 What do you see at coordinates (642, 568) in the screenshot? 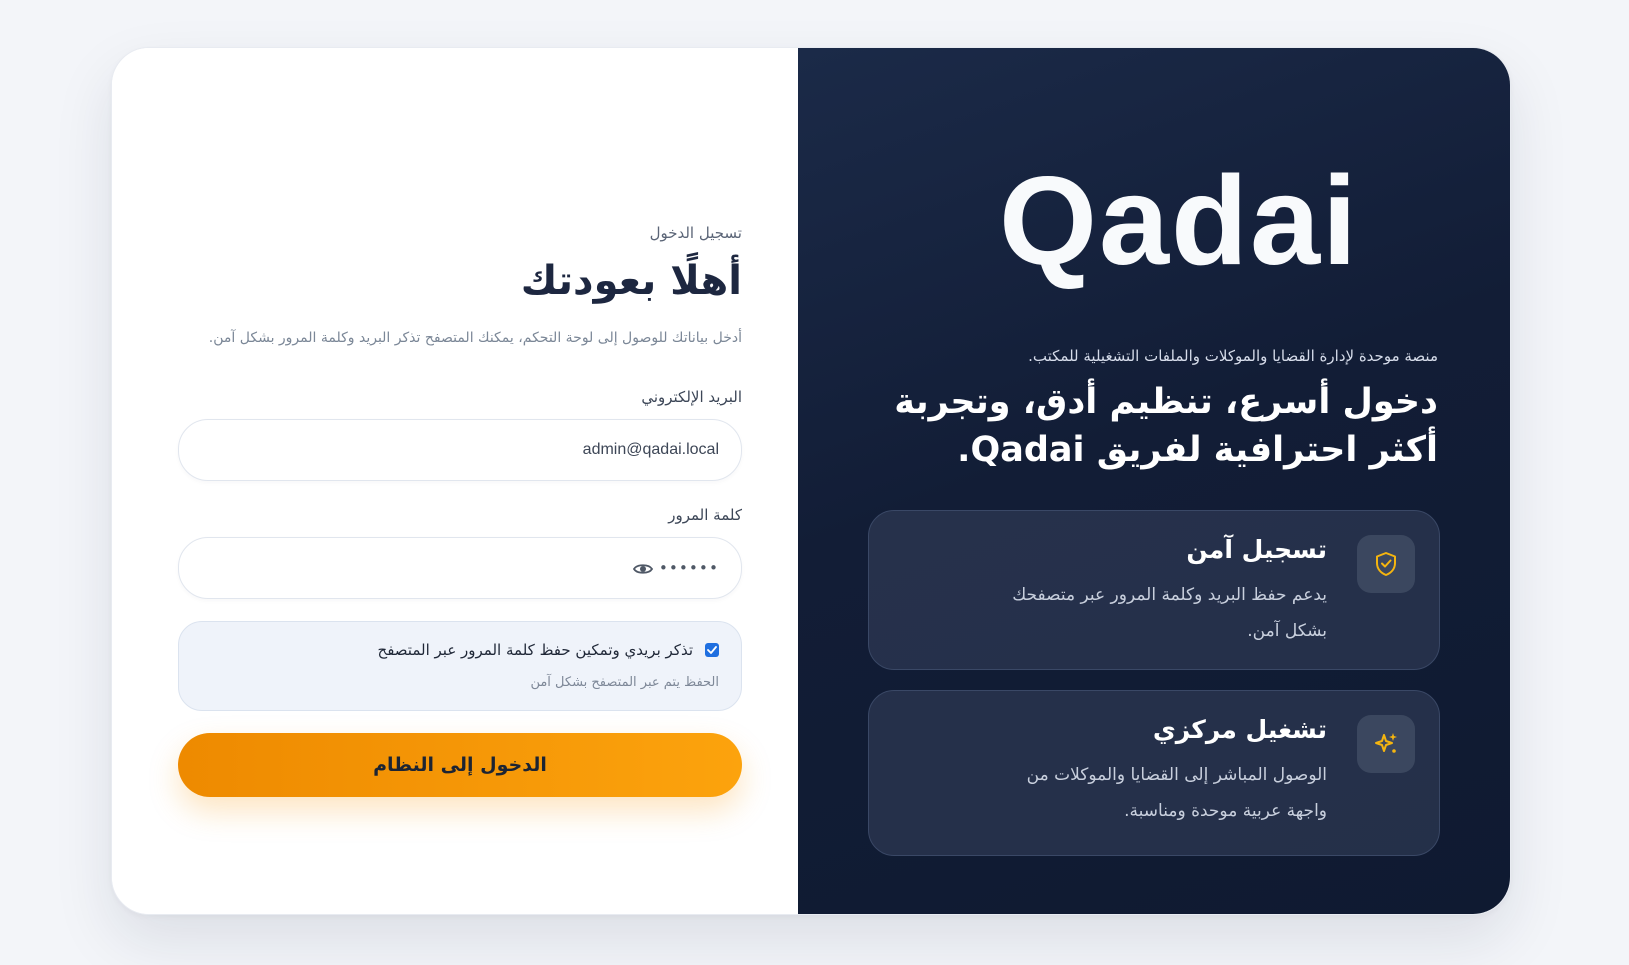
I see `eye-icon` at bounding box center [642, 568].